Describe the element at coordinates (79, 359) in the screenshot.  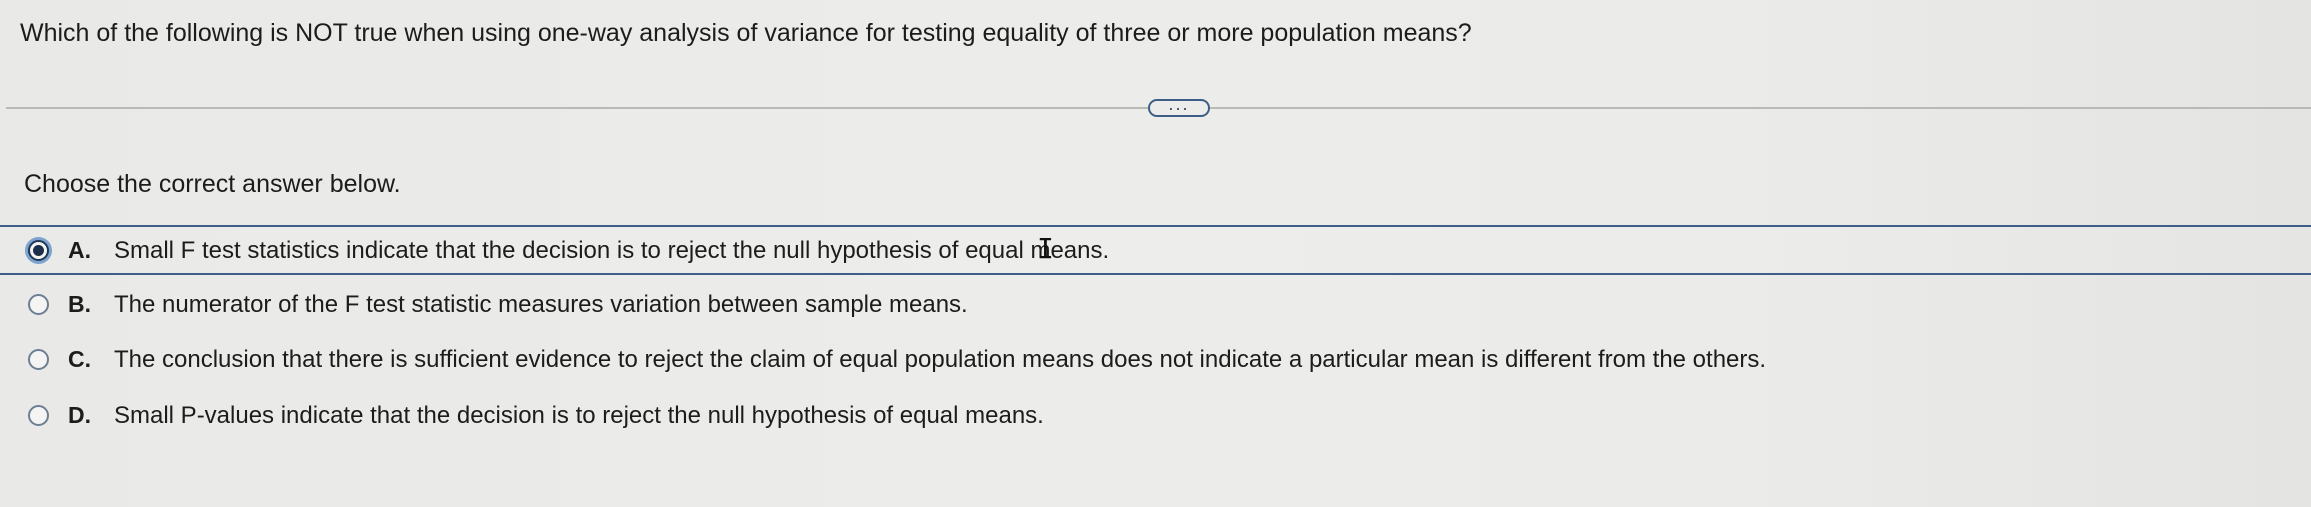
I see `option-letter-c: C.` at that location.